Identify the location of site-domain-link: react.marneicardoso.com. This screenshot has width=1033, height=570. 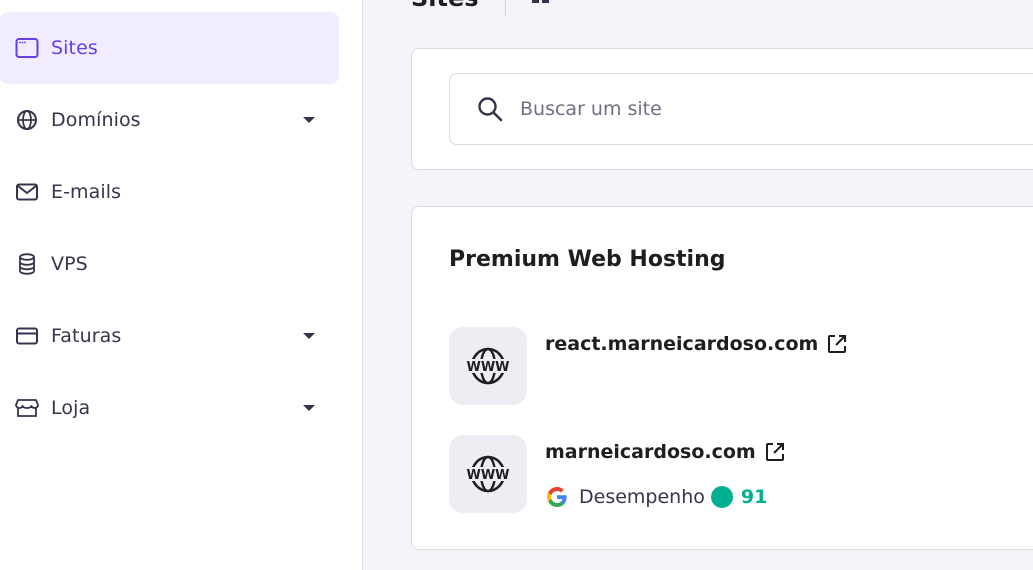
(696, 344).